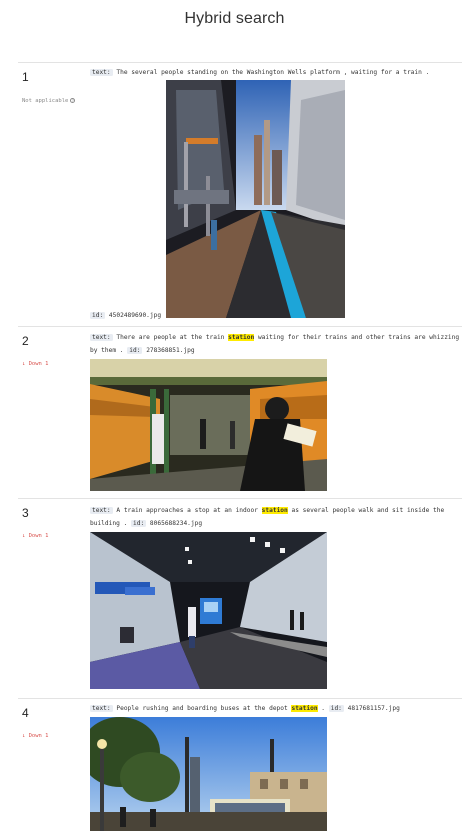 The image size is (469, 831). I want to click on bus-depot-photo, so click(208, 774).